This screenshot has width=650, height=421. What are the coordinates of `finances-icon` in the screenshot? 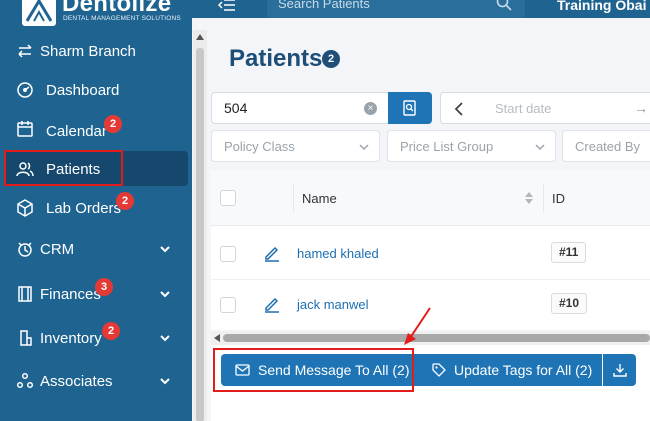 It's located at (25, 294).